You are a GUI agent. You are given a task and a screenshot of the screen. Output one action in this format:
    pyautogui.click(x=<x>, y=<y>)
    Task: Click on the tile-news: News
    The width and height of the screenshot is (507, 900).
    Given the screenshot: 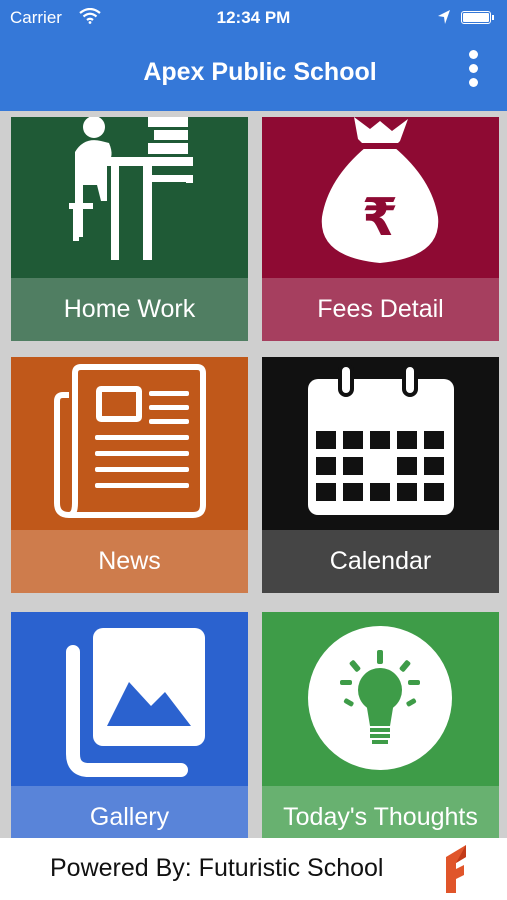 What is the action you would take?
    pyautogui.click(x=129, y=475)
    